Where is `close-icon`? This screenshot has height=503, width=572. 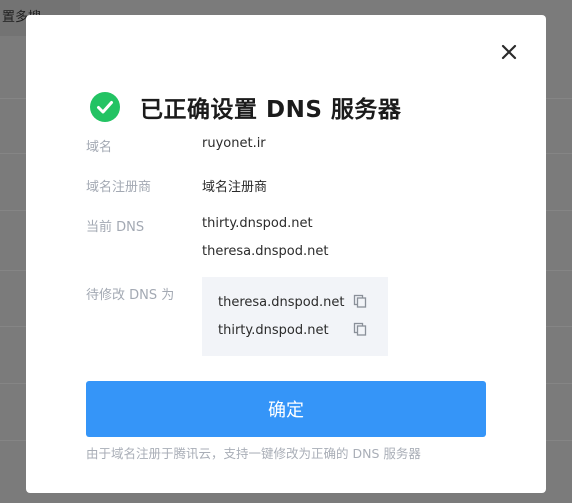 close-icon is located at coordinates (509, 52).